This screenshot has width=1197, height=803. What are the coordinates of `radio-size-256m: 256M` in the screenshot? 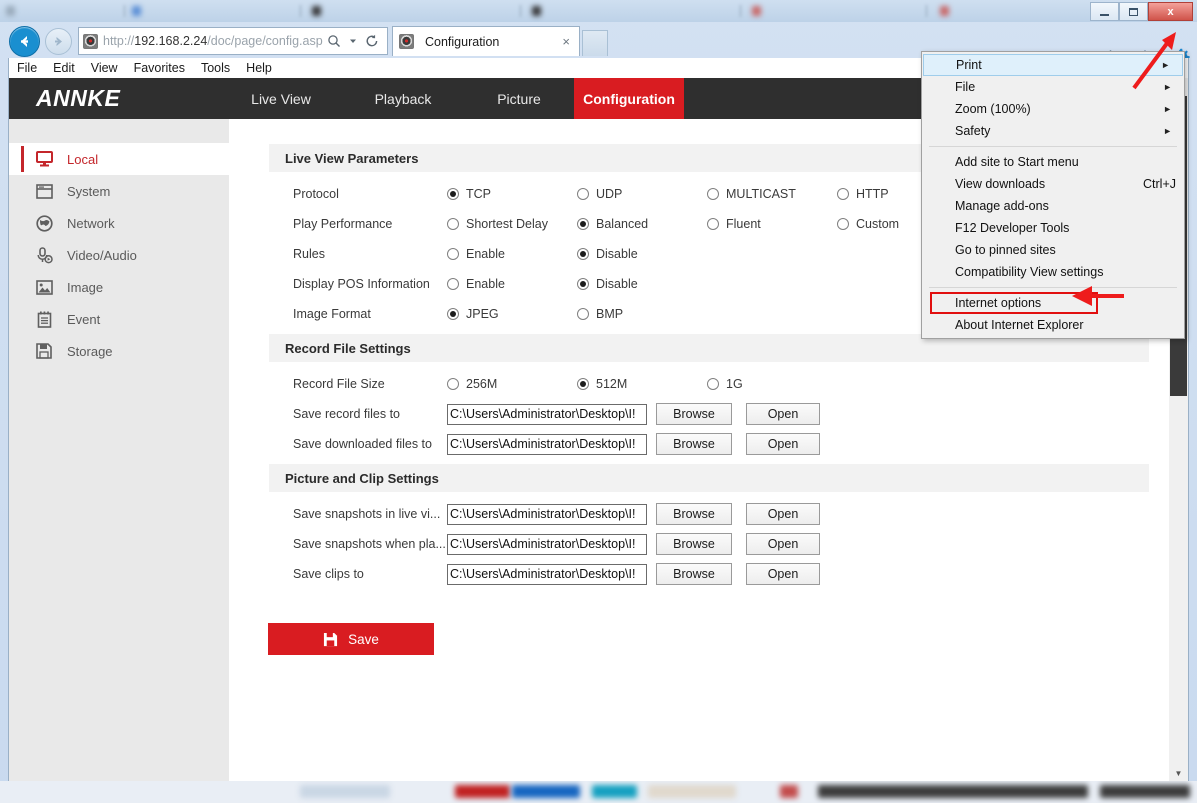 It's located at (512, 384).